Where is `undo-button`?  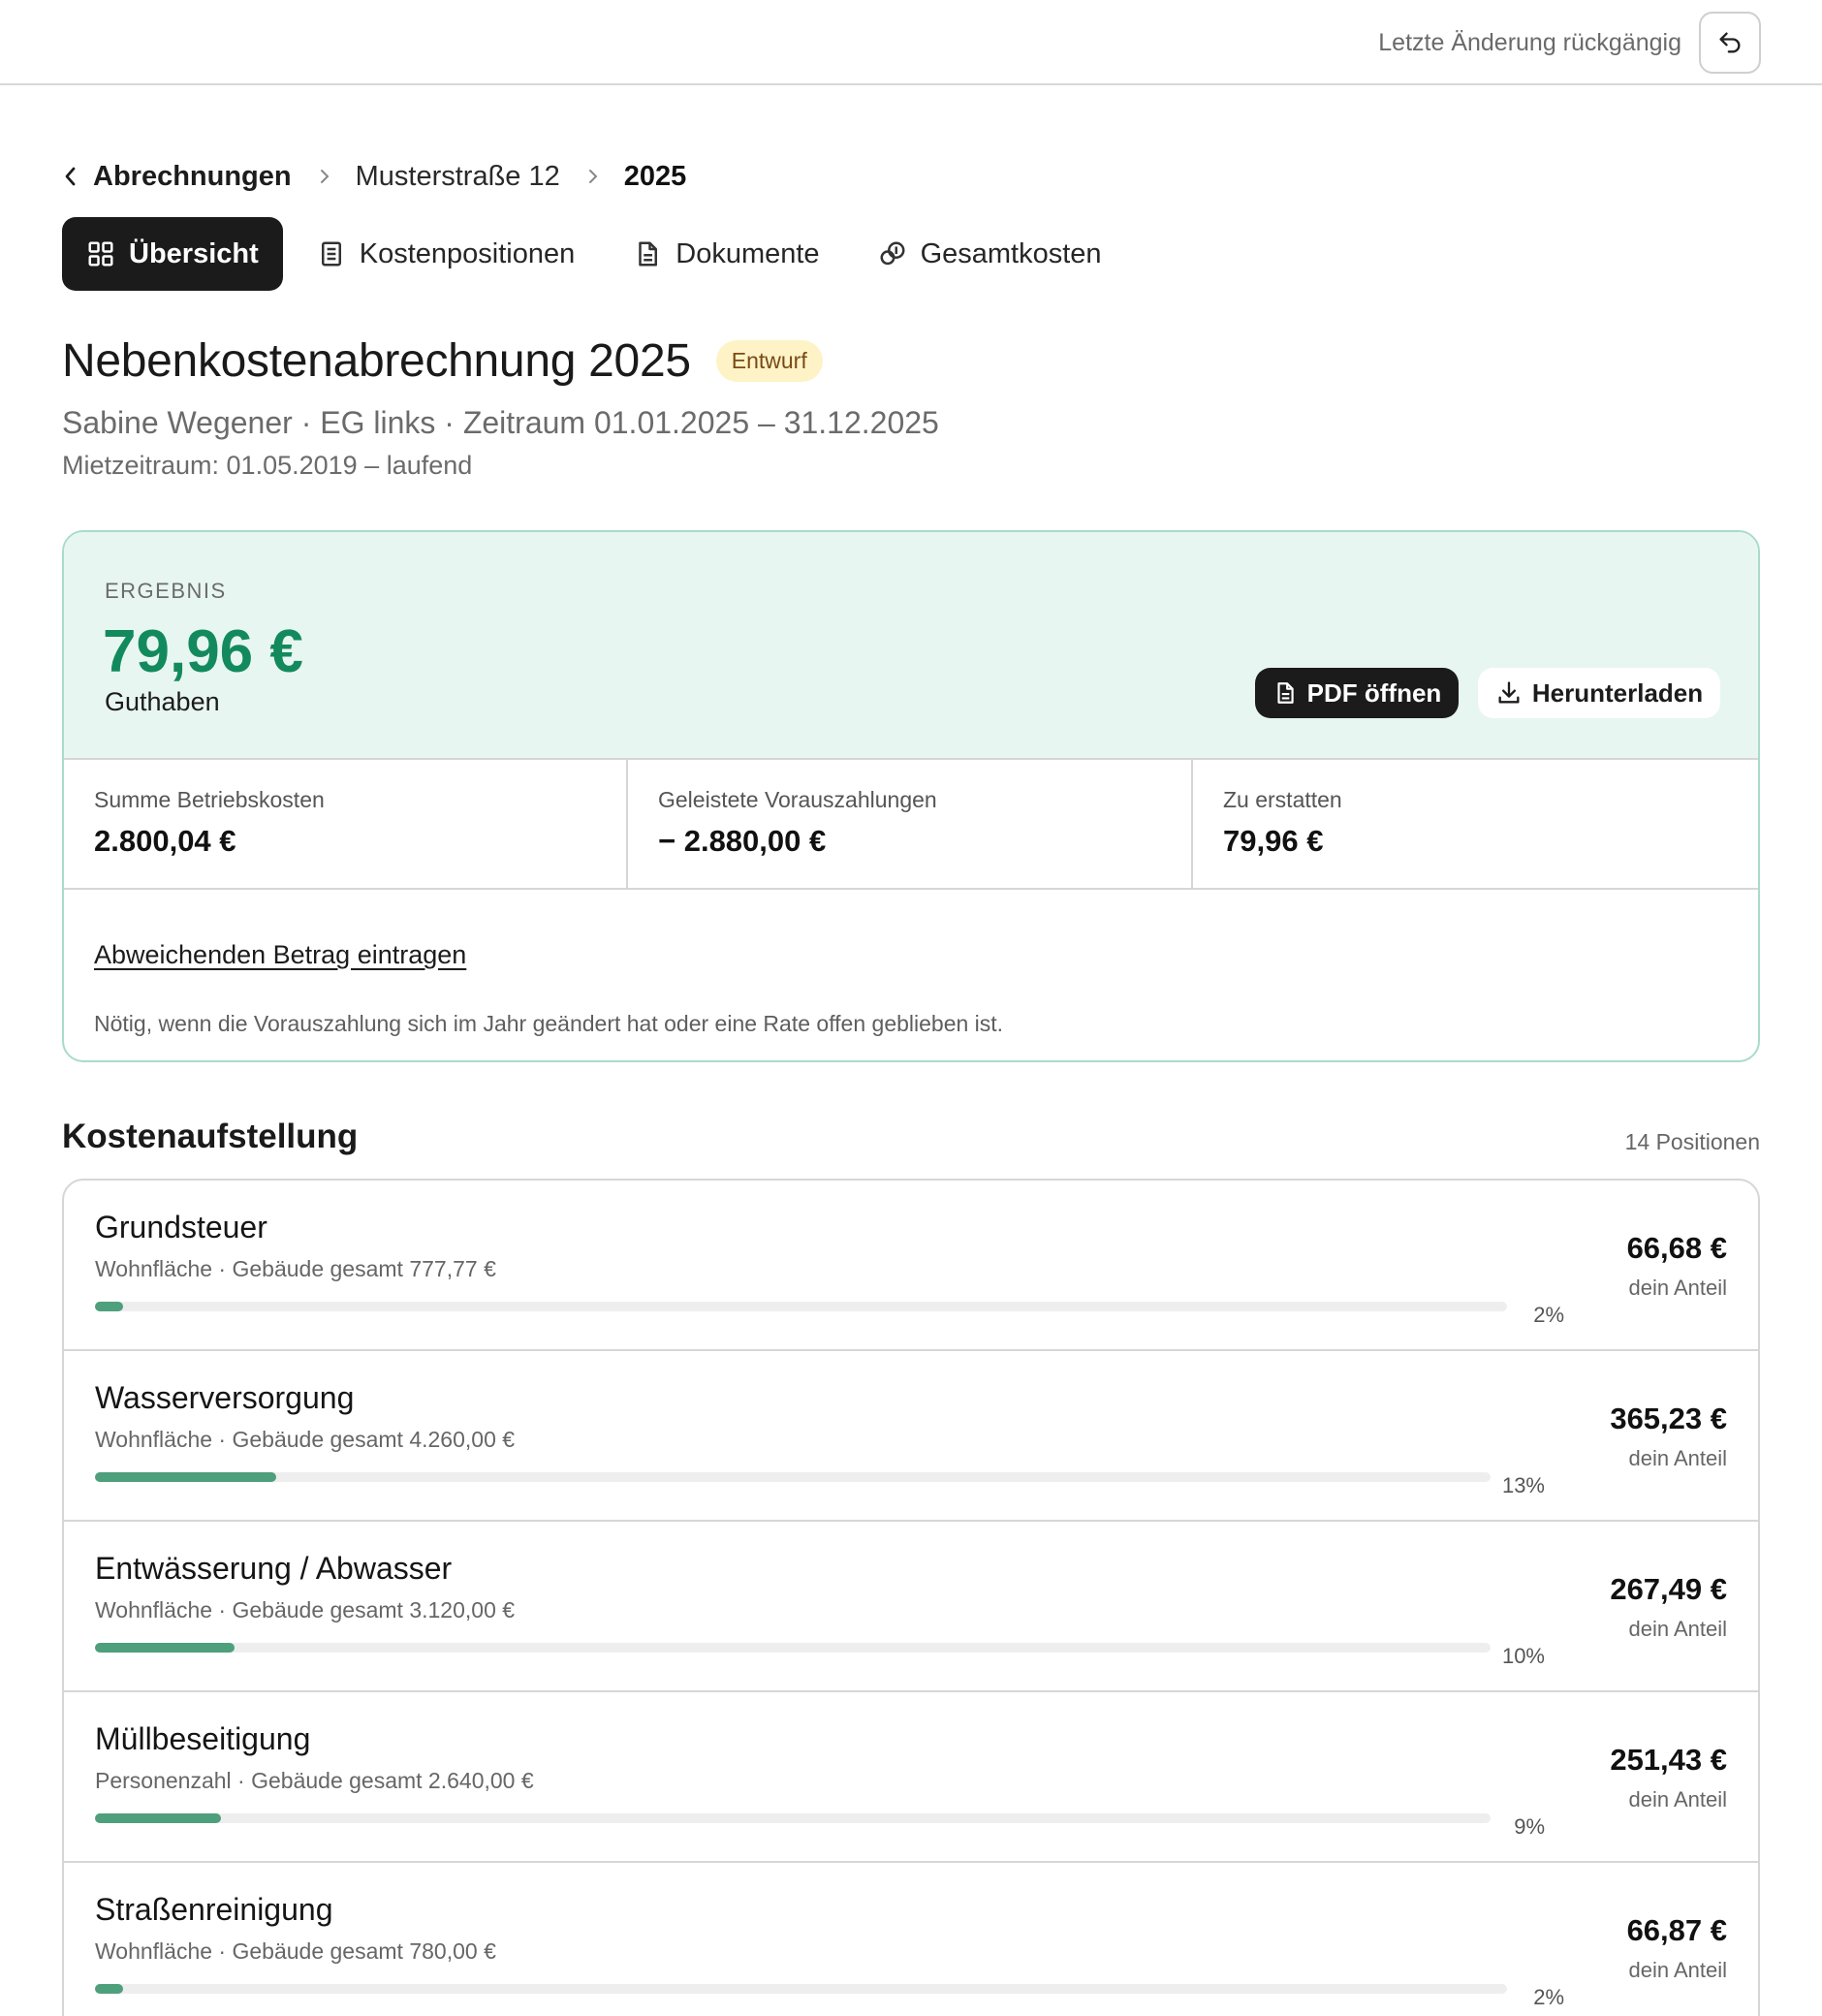 undo-button is located at coordinates (1730, 43).